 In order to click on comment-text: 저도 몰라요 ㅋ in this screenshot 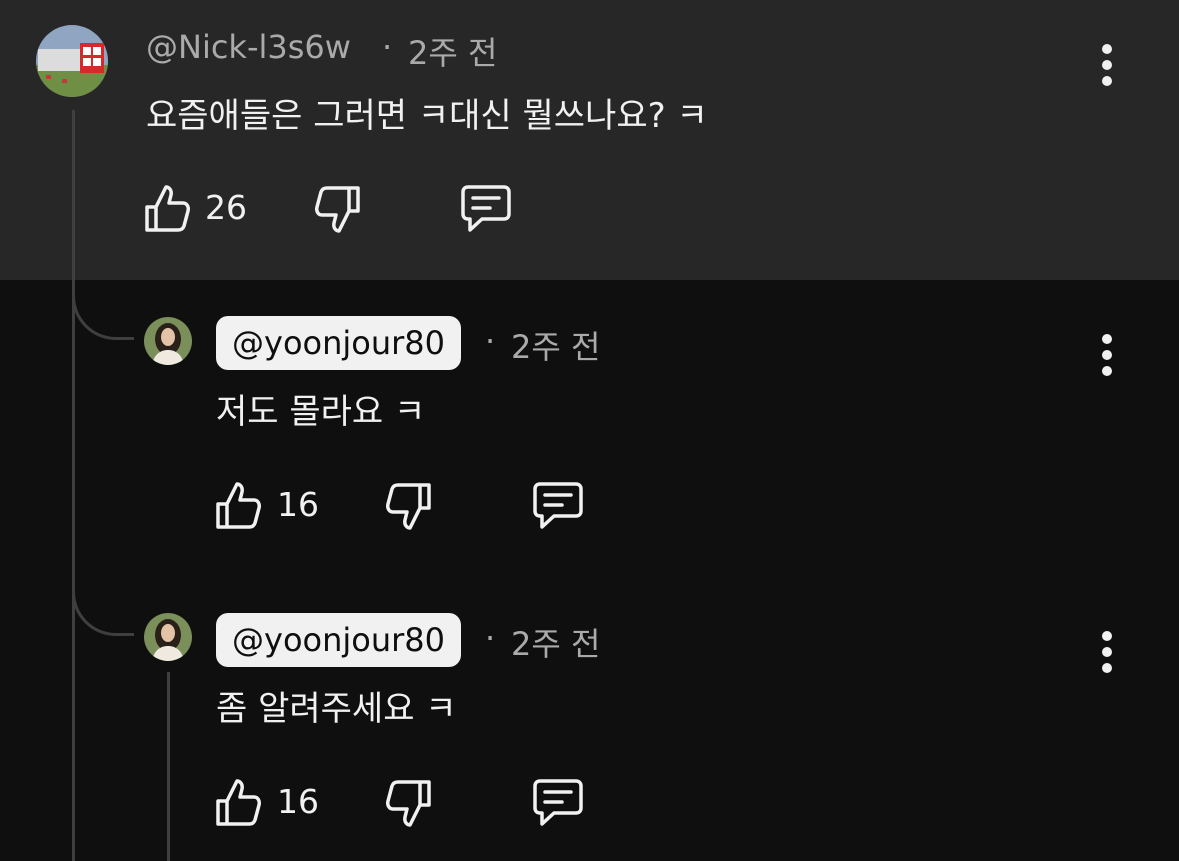, I will do `click(321, 412)`.